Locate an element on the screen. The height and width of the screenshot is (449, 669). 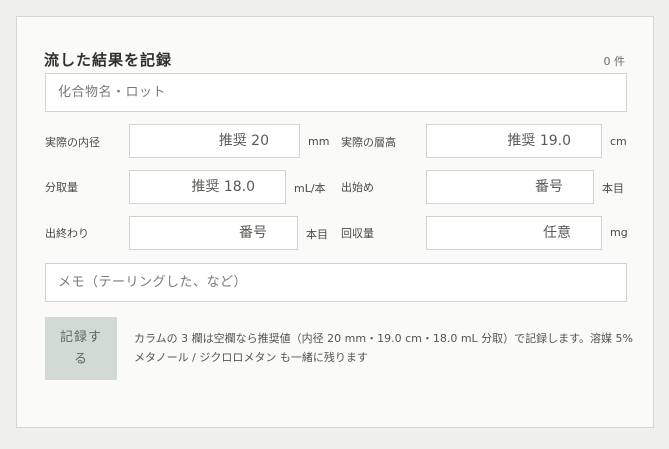
recovery-input is located at coordinates (514, 233).